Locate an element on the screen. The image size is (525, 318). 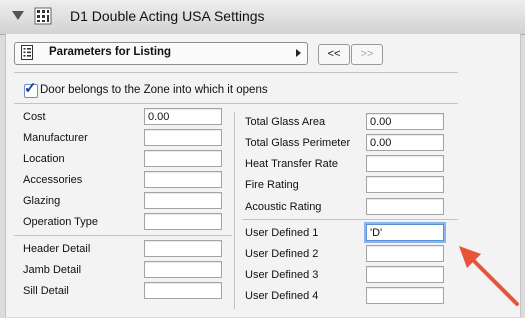
total-glass-perimeter-field: 0.00 is located at coordinates (405, 142).